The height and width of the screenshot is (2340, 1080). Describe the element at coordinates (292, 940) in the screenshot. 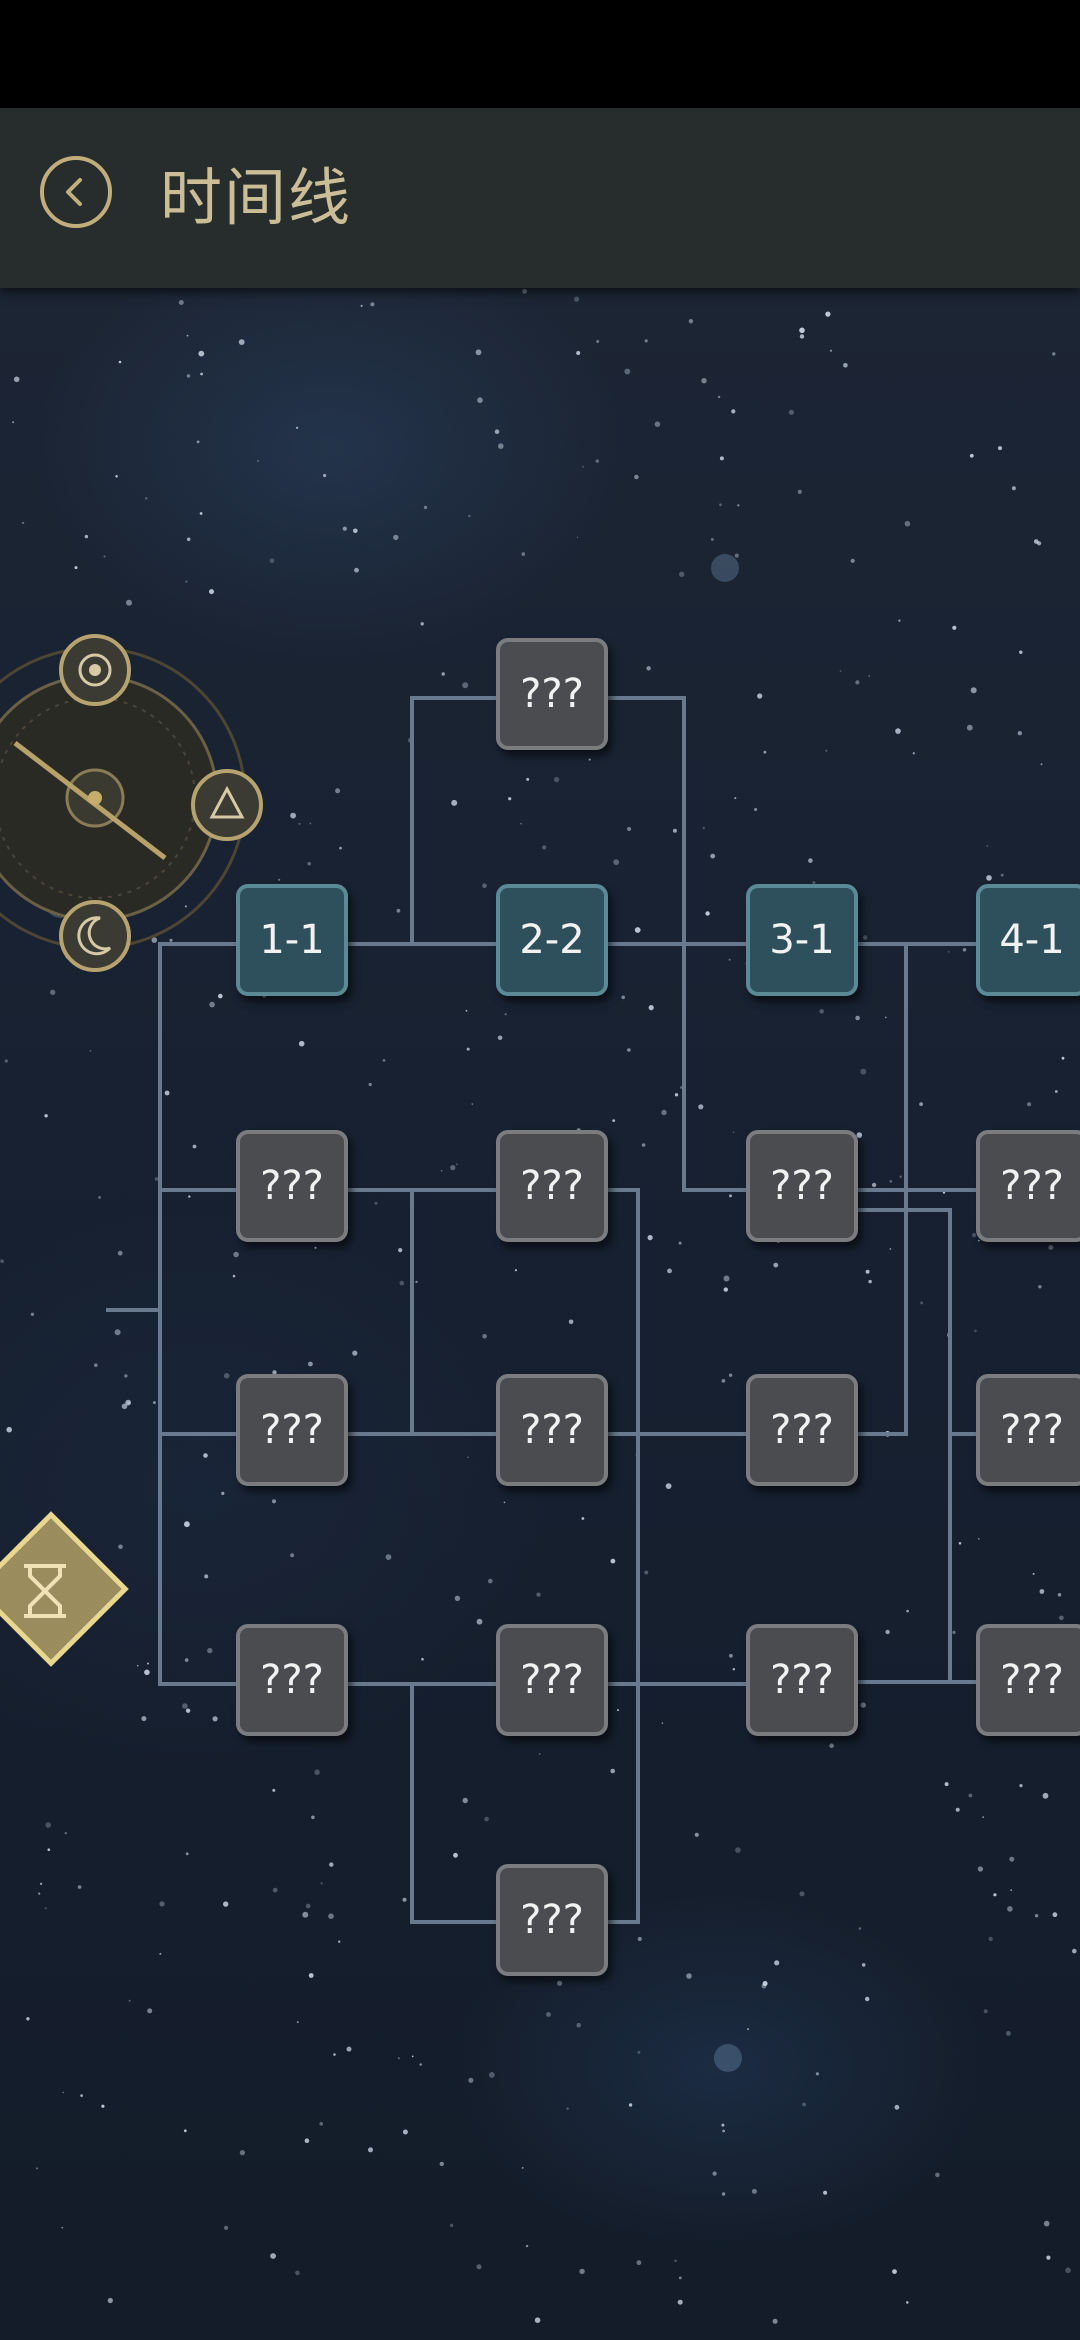

I see `timeline-node: 1-1` at that location.